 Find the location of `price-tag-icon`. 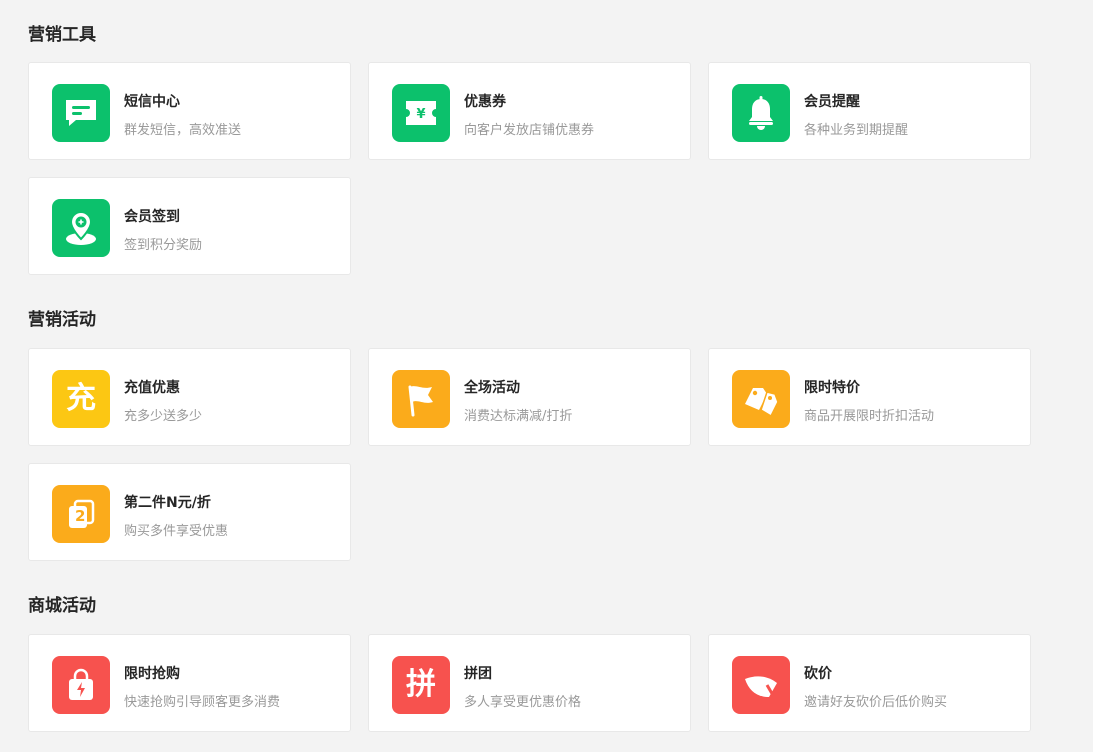

price-tag-icon is located at coordinates (761, 399).